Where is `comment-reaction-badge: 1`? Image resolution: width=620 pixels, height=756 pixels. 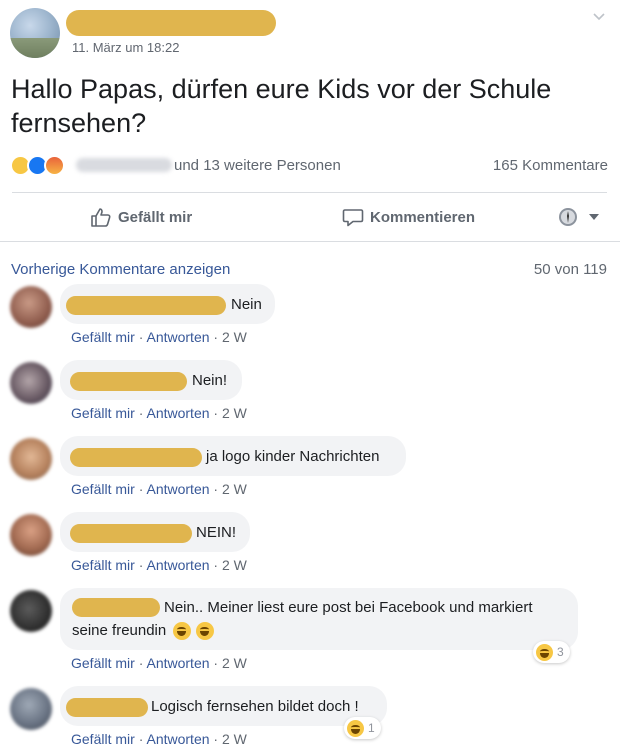 comment-reaction-badge: 1 is located at coordinates (362, 728).